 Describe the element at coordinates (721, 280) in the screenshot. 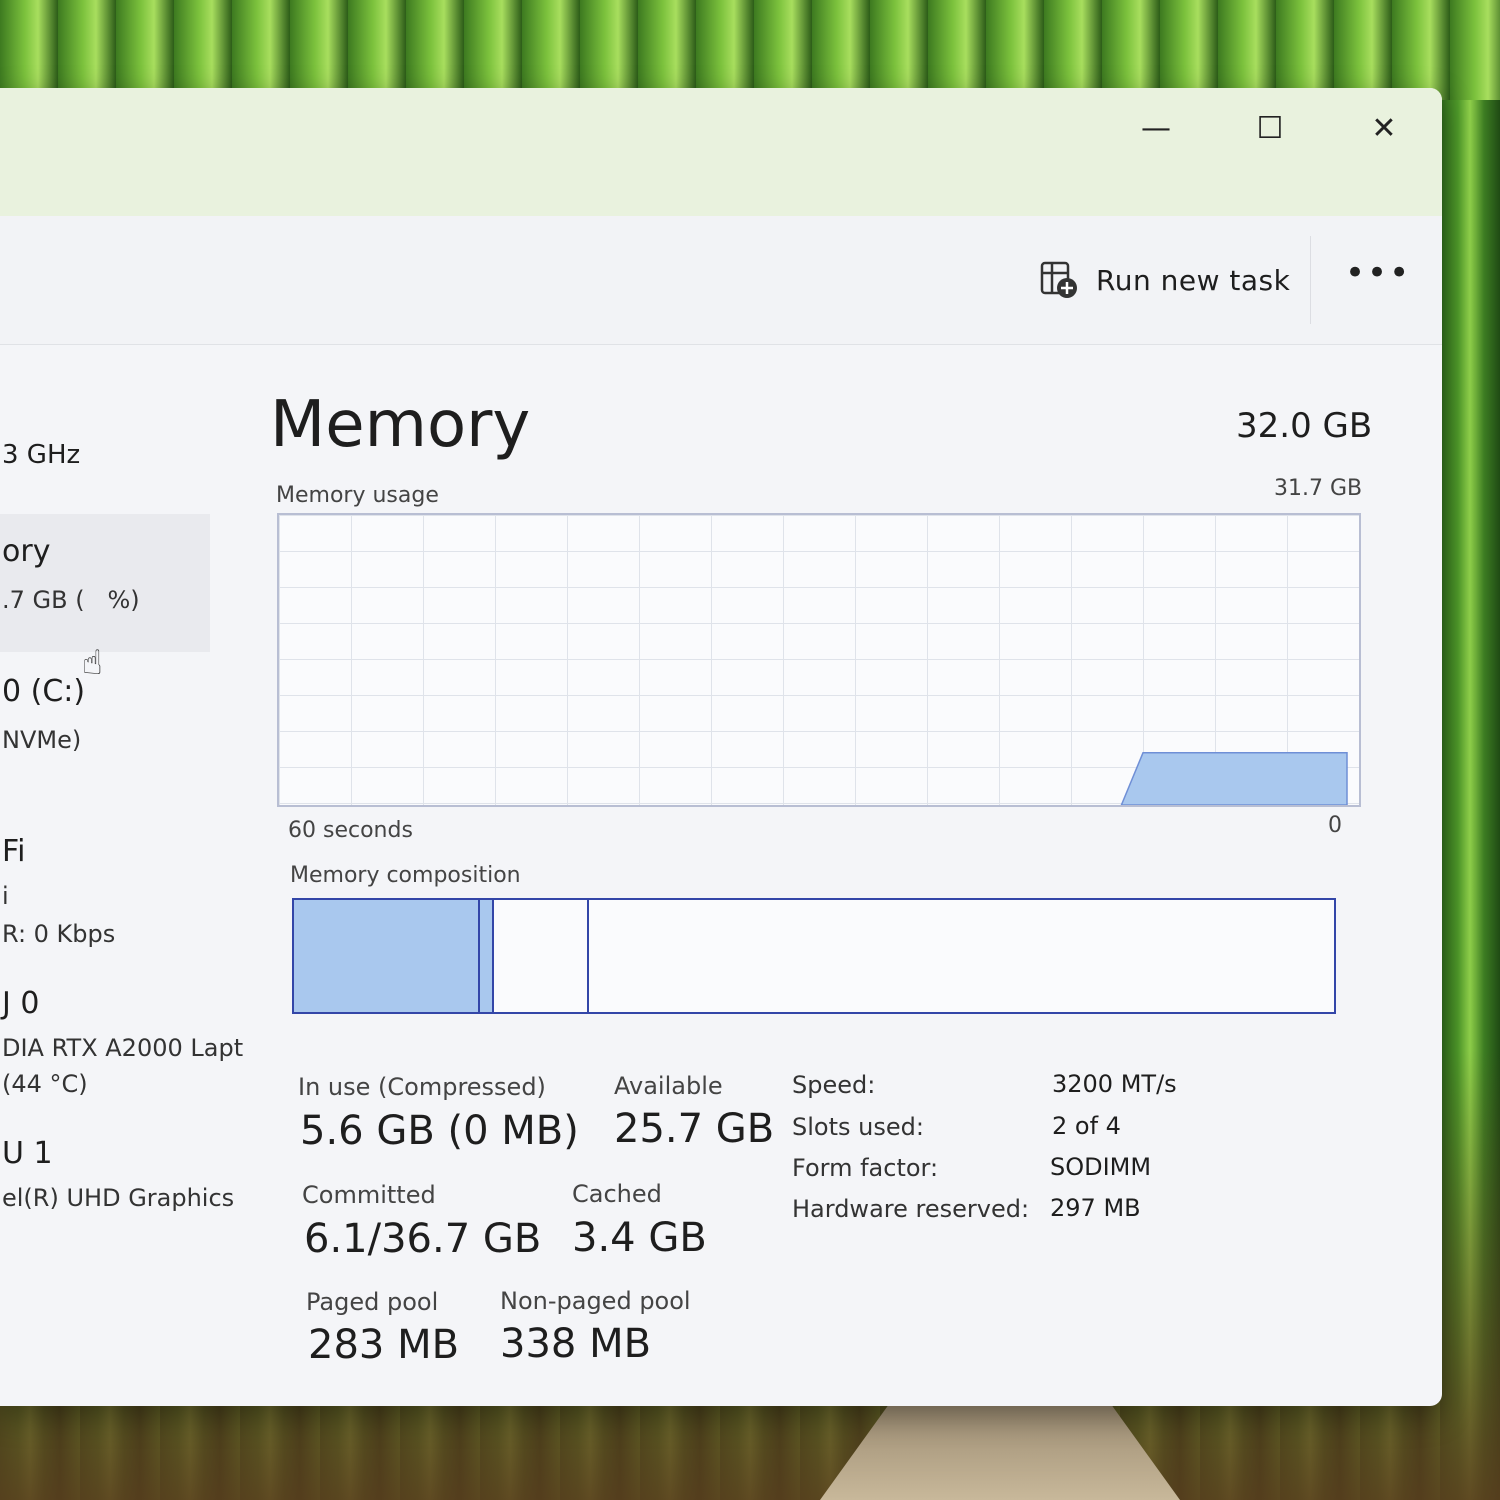

I see `toolbar: Run new task •••` at that location.